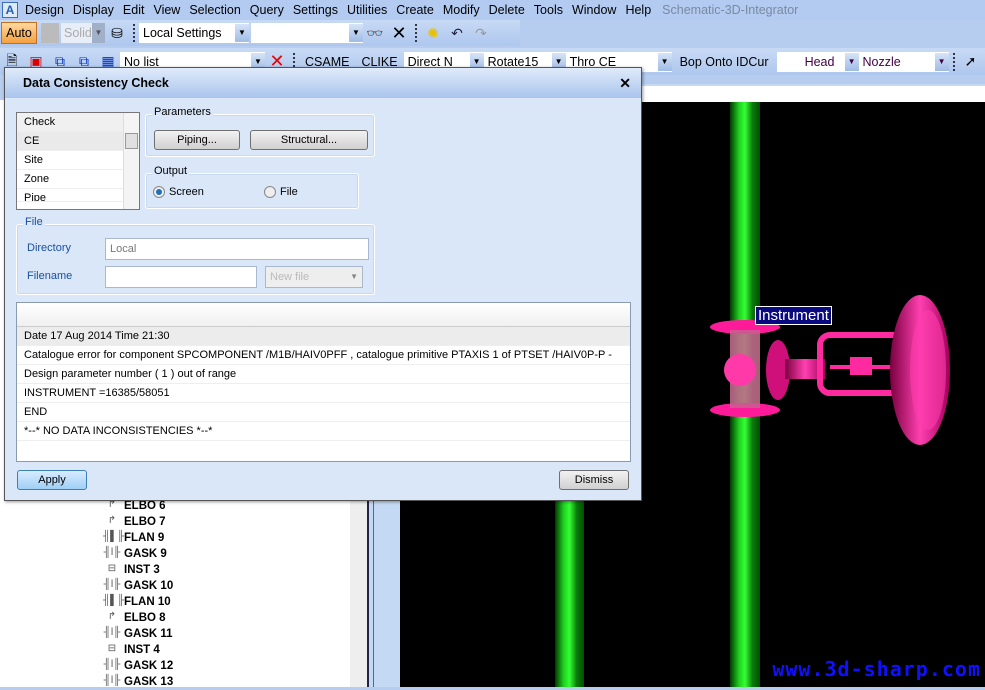  Describe the element at coordinates (215, 10) in the screenshot. I see `menu-selection: Selection` at that location.